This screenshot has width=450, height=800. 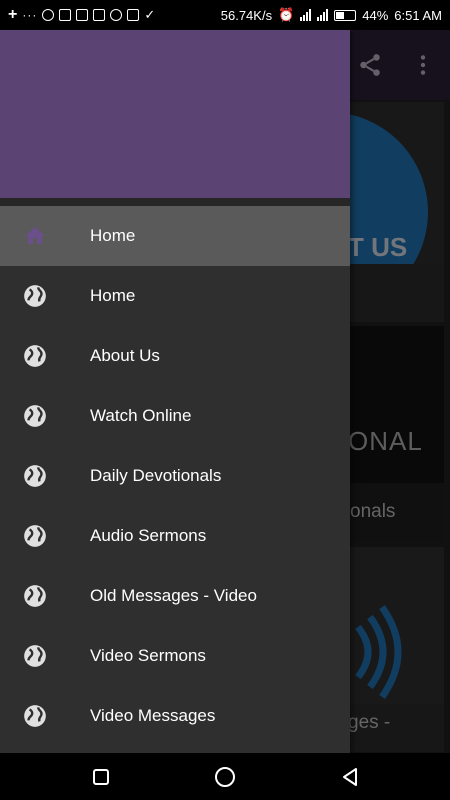 I want to click on menu-item-video-messages: Video Messages, so click(x=175, y=716).